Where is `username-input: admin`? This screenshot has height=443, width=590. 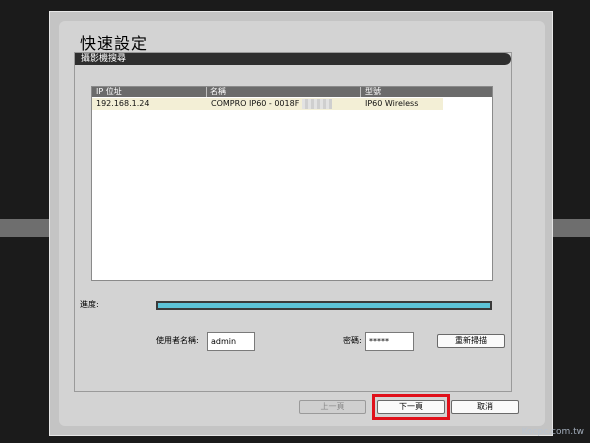
username-input: admin is located at coordinates (231, 341).